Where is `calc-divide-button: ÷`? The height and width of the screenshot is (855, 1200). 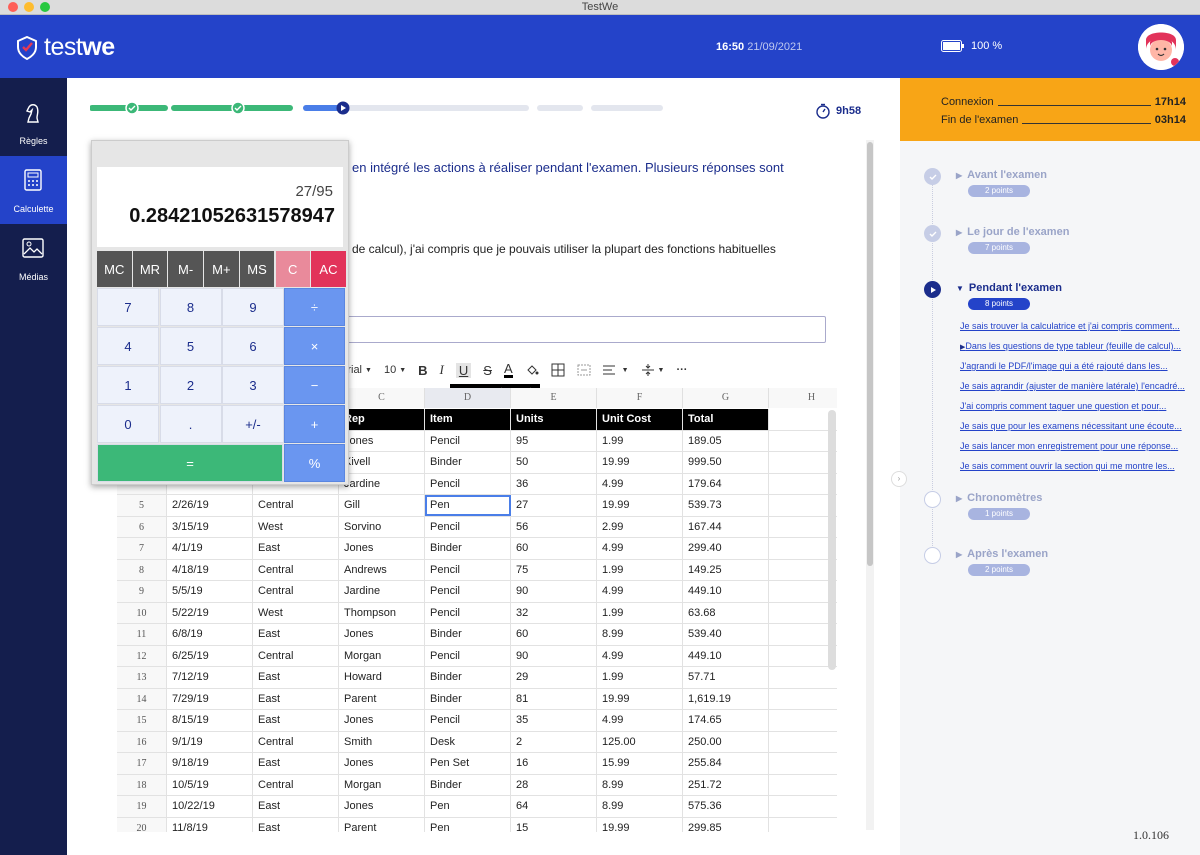 calc-divide-button: ÷ is located at coordinates (314, 307).